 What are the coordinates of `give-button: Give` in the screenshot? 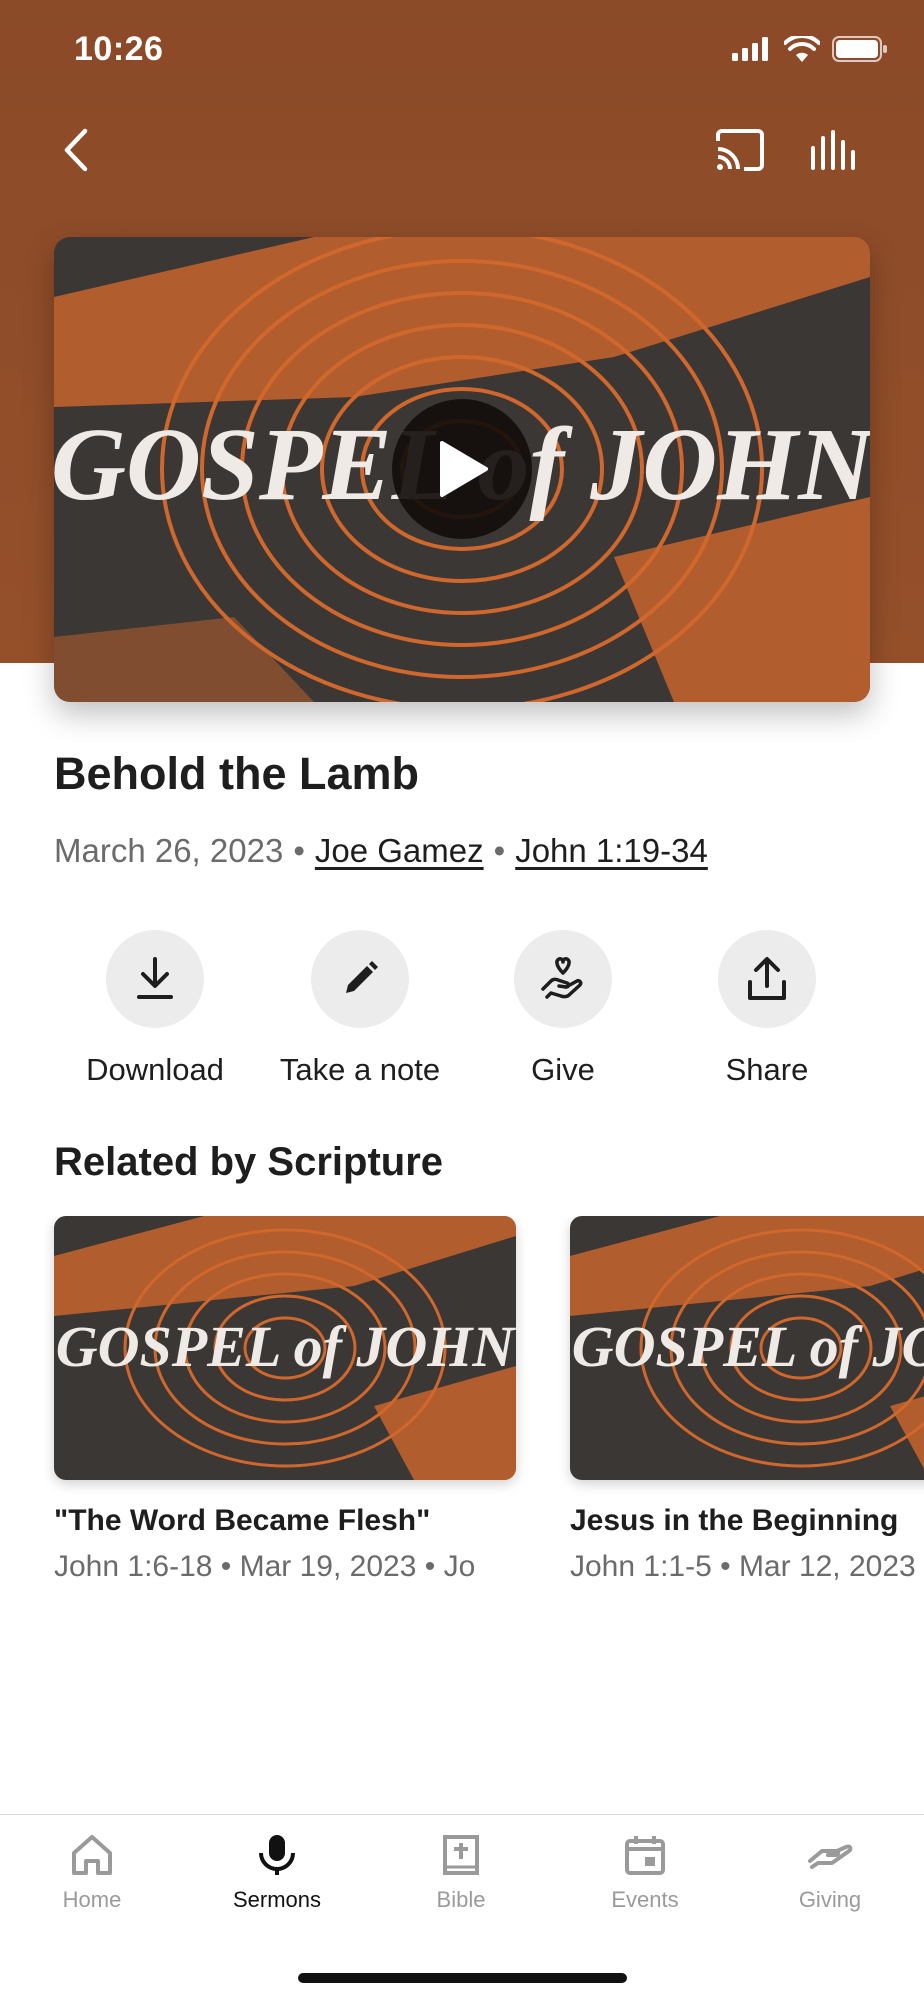 It's located at (563, 1009).